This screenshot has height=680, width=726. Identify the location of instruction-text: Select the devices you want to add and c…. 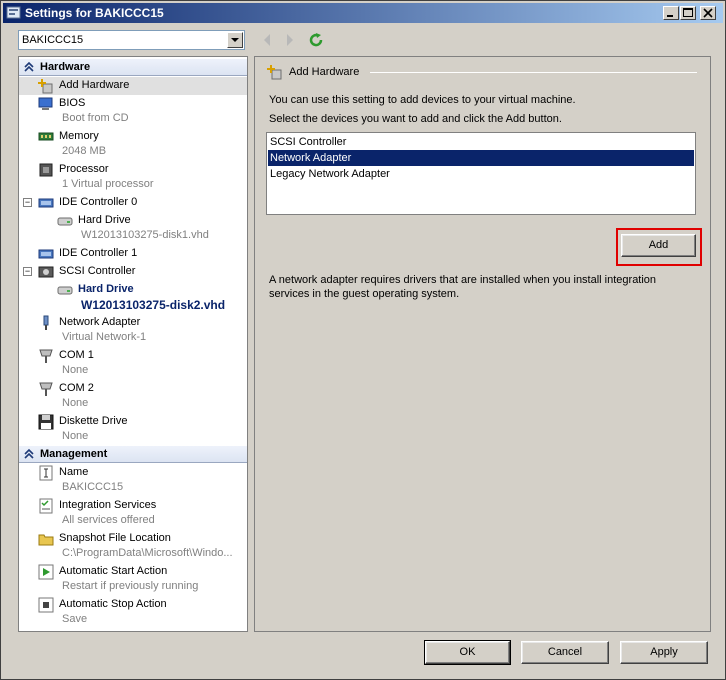
(415, 119).